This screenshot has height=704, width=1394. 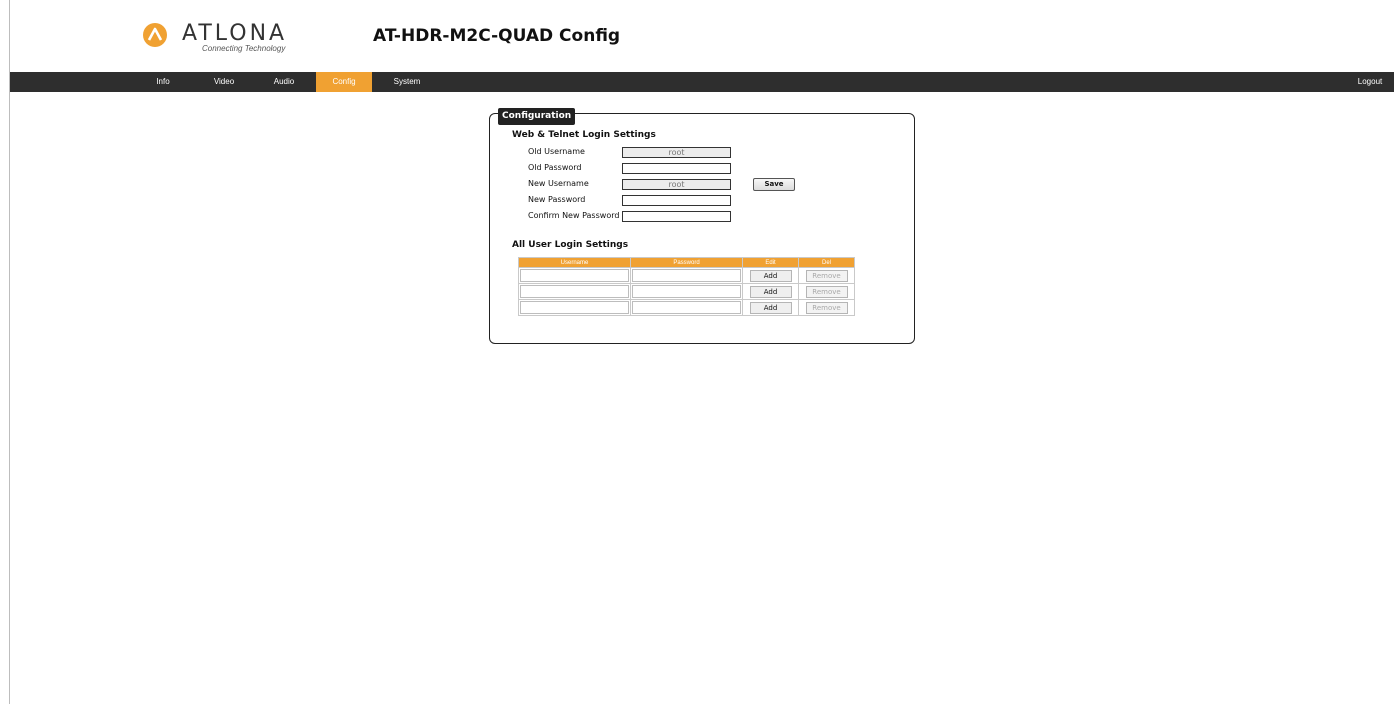 What do you see at coordinates (235, 33) in the screenshot?
I see `logo-wordmark: ATLONA` at bounding box center [235, 33].